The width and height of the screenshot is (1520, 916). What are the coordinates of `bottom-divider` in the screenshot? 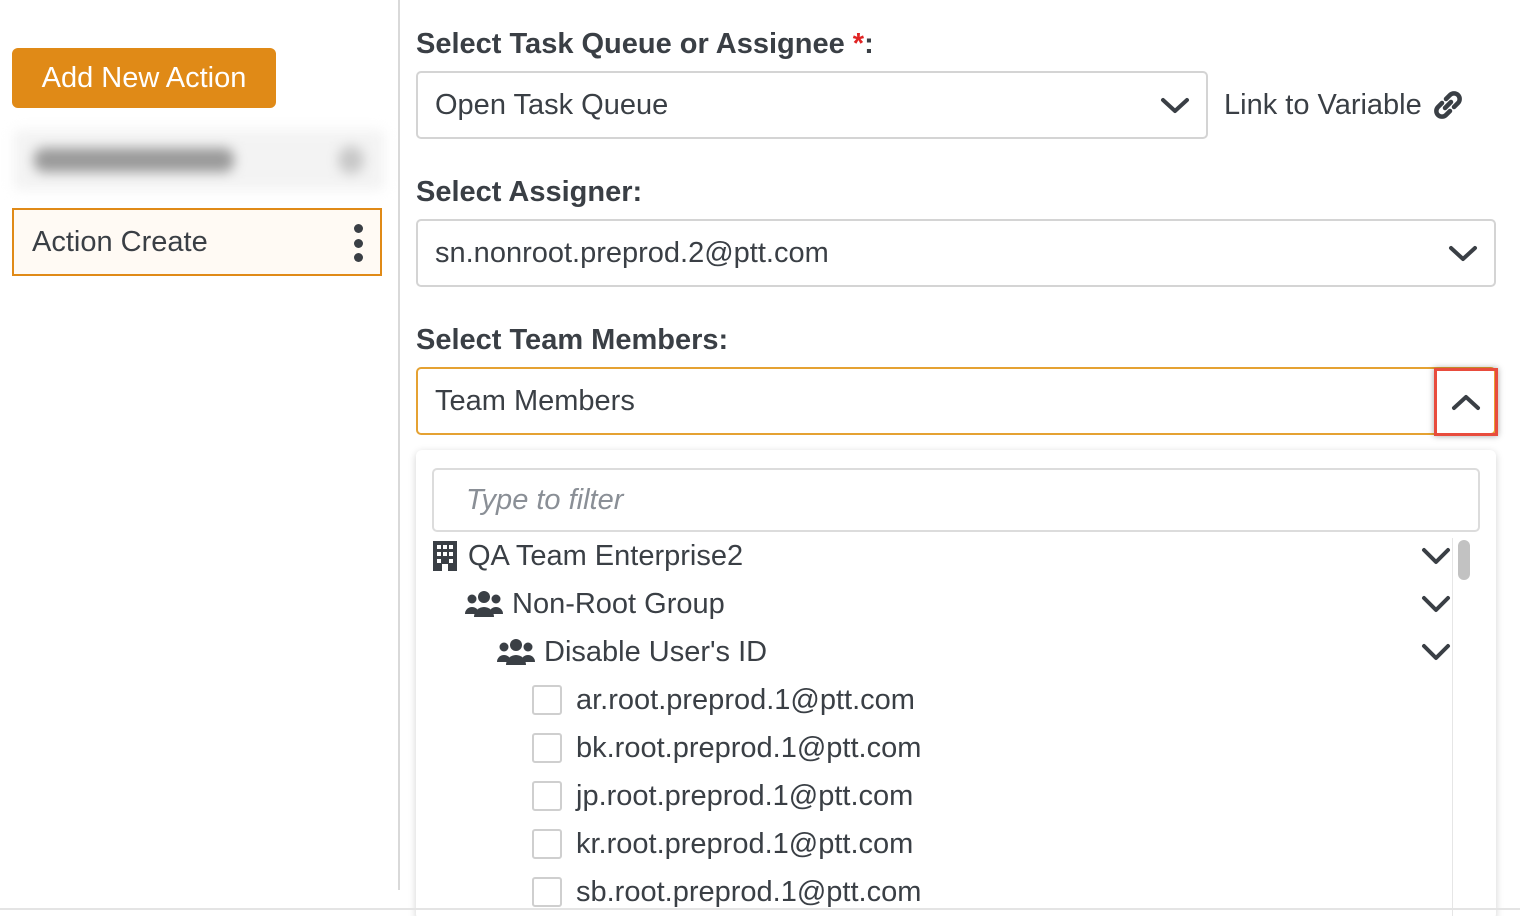 It's located at (760, 909).